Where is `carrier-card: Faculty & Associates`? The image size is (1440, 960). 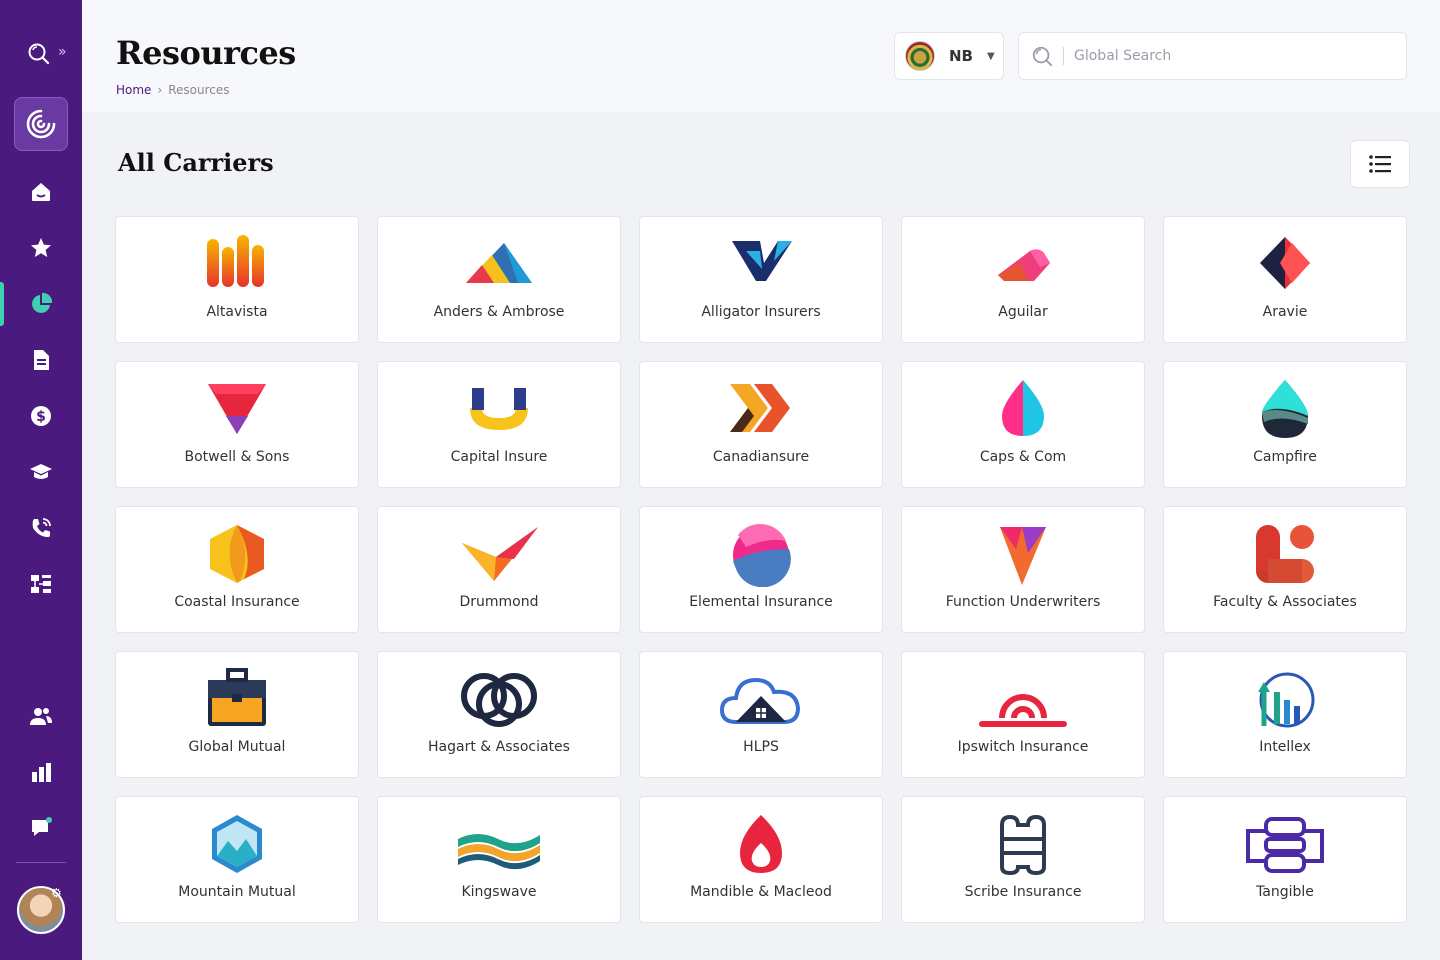
carrier-card: Faculty & Associates is located at coordinates (1285, 569).